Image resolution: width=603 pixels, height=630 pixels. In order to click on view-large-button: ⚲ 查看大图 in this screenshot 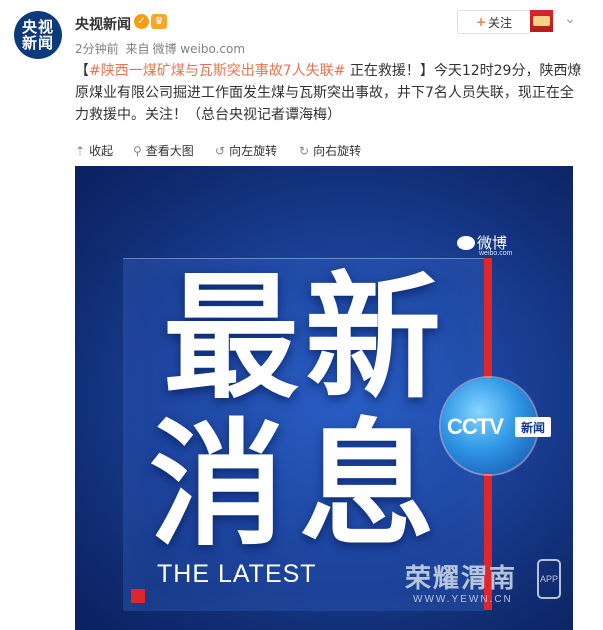, I will do `click(163, 150)`.